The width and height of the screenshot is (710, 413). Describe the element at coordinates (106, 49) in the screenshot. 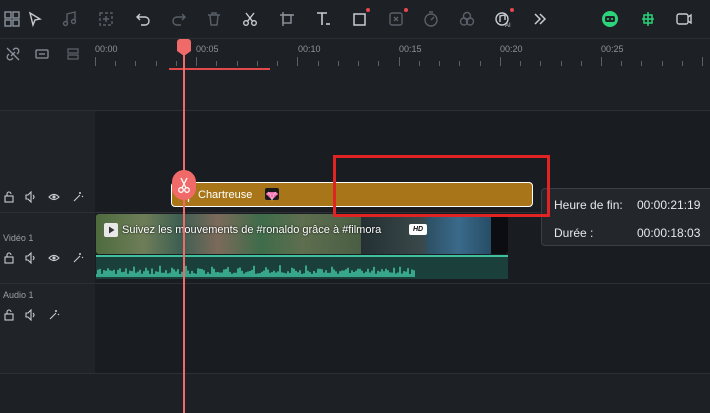

I see `ruler-tick-label: 00:00` at that location.